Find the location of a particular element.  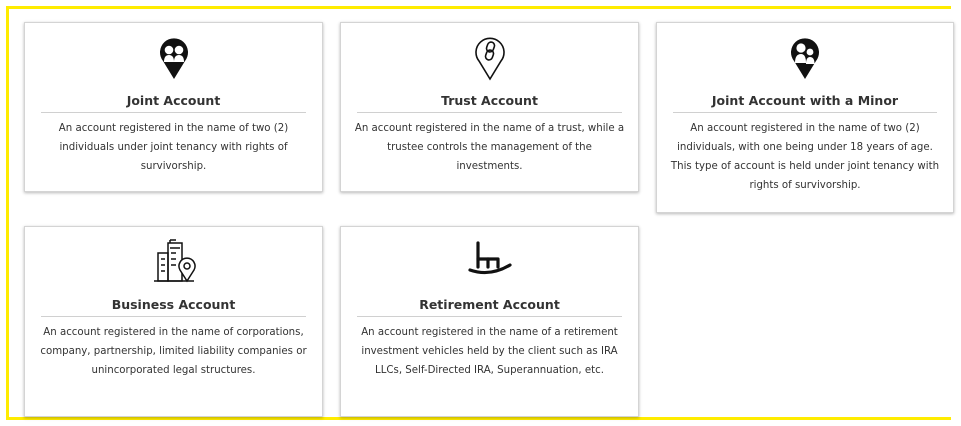

rocking-chair-icon is located at coordinates (489, 258).